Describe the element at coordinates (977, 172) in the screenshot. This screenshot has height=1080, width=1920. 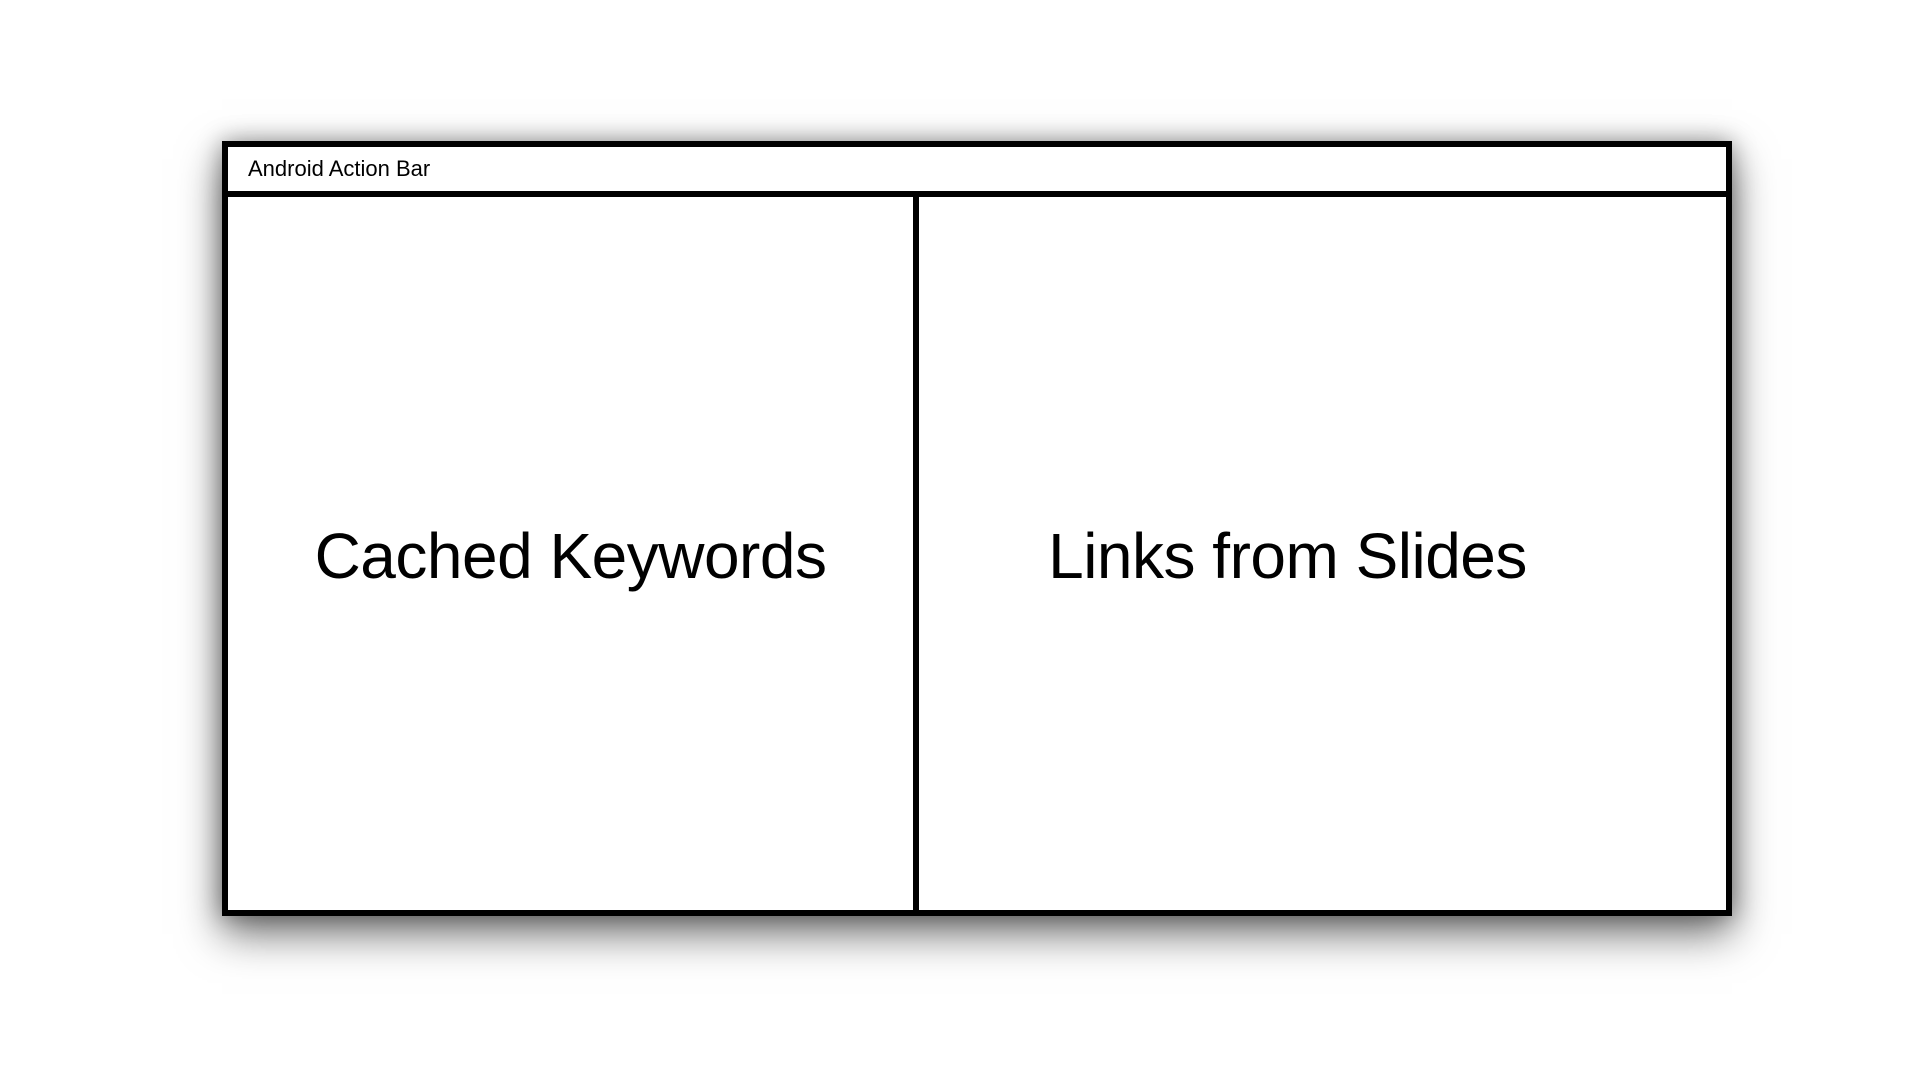
I see `action-bar: Android Action Bar` at that location.